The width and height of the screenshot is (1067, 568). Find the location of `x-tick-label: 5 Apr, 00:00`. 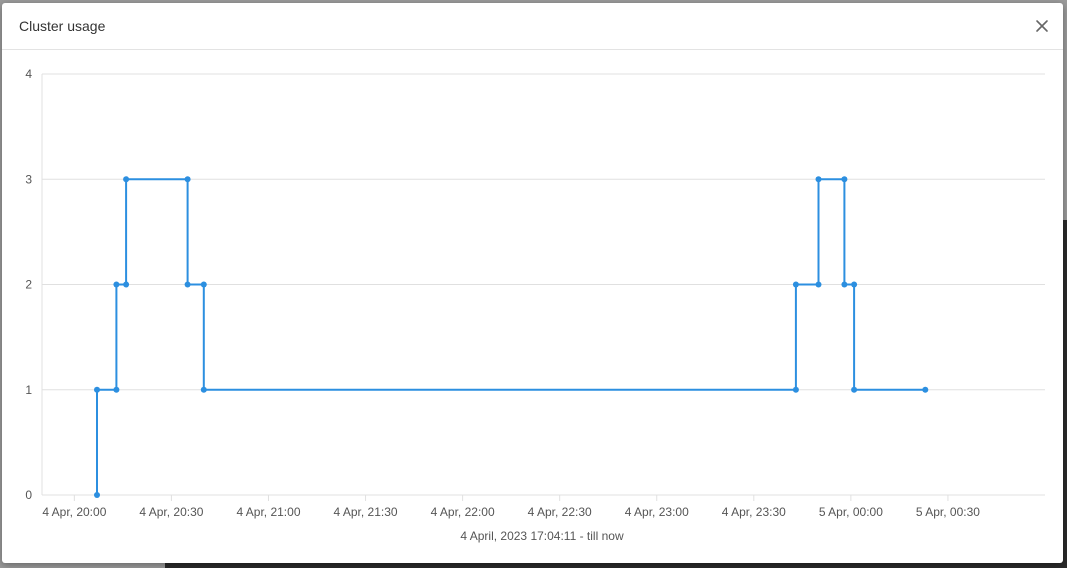

x-tick-label: 5 Apr, 00:00 is located at coordinates (851, 512).